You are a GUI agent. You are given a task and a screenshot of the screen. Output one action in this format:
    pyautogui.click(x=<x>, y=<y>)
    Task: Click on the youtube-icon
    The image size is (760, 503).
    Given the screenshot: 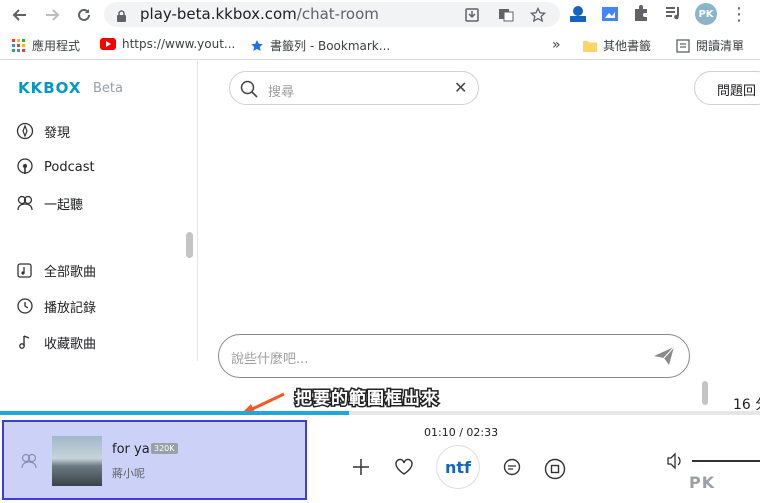 What is the action you would take?
    pyautogui.click(x=108, y=44)
    